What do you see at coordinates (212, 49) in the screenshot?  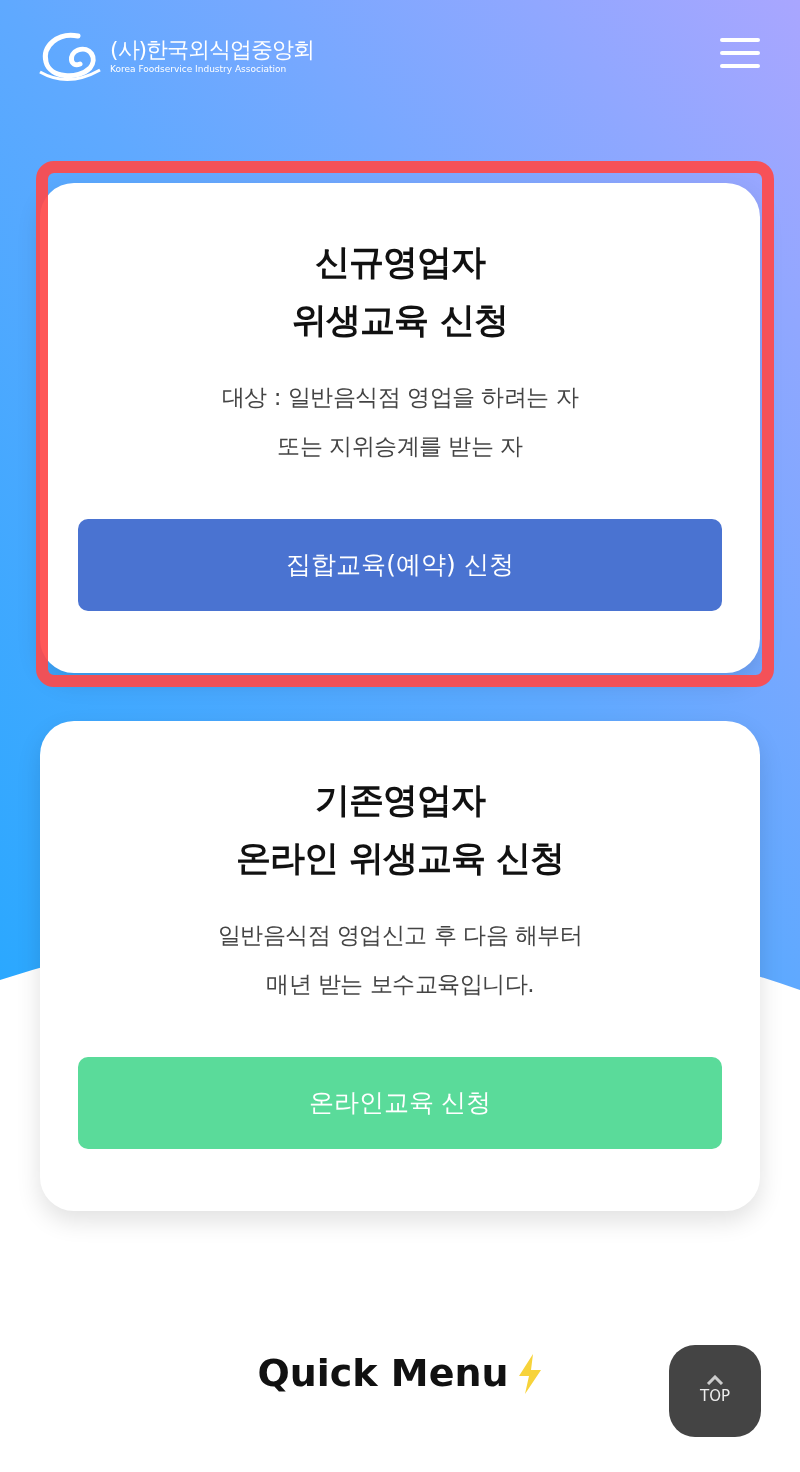 I see `logo-title: (사)한국외식업중앙회` at bounding box center [212, 49].